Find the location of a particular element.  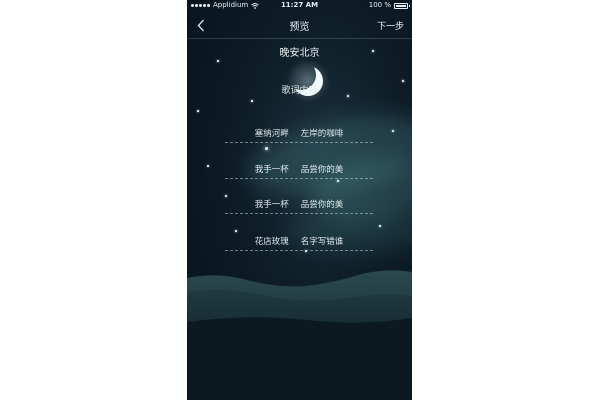

crescent-moon-icon is located at coordinates (308, 81).